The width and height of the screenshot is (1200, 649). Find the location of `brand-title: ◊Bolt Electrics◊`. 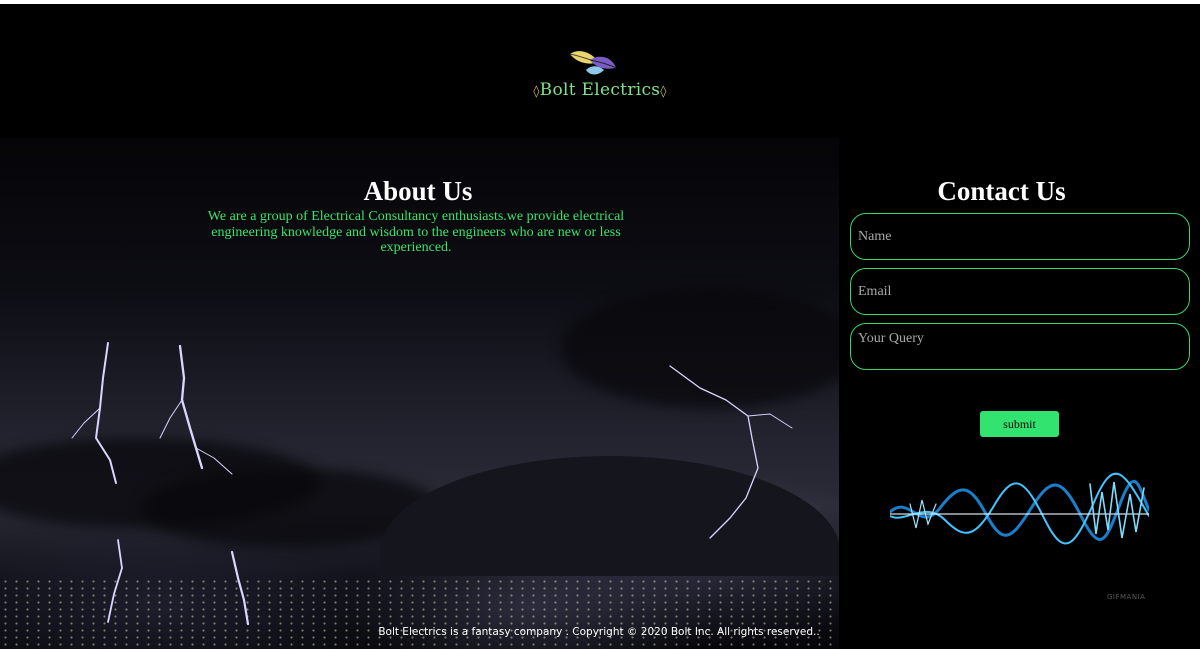

brand-title: ◊Bolt Electrics◊ is located at coordinates (600, 90).